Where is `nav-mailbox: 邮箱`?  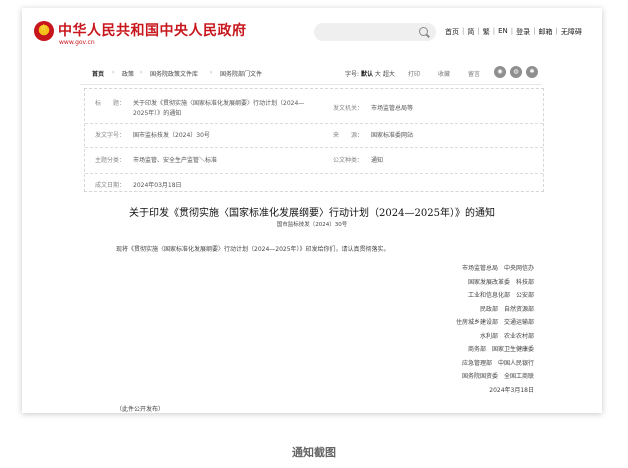 nav-mailbox: 邮箱 is located at coordinates (545, 32).